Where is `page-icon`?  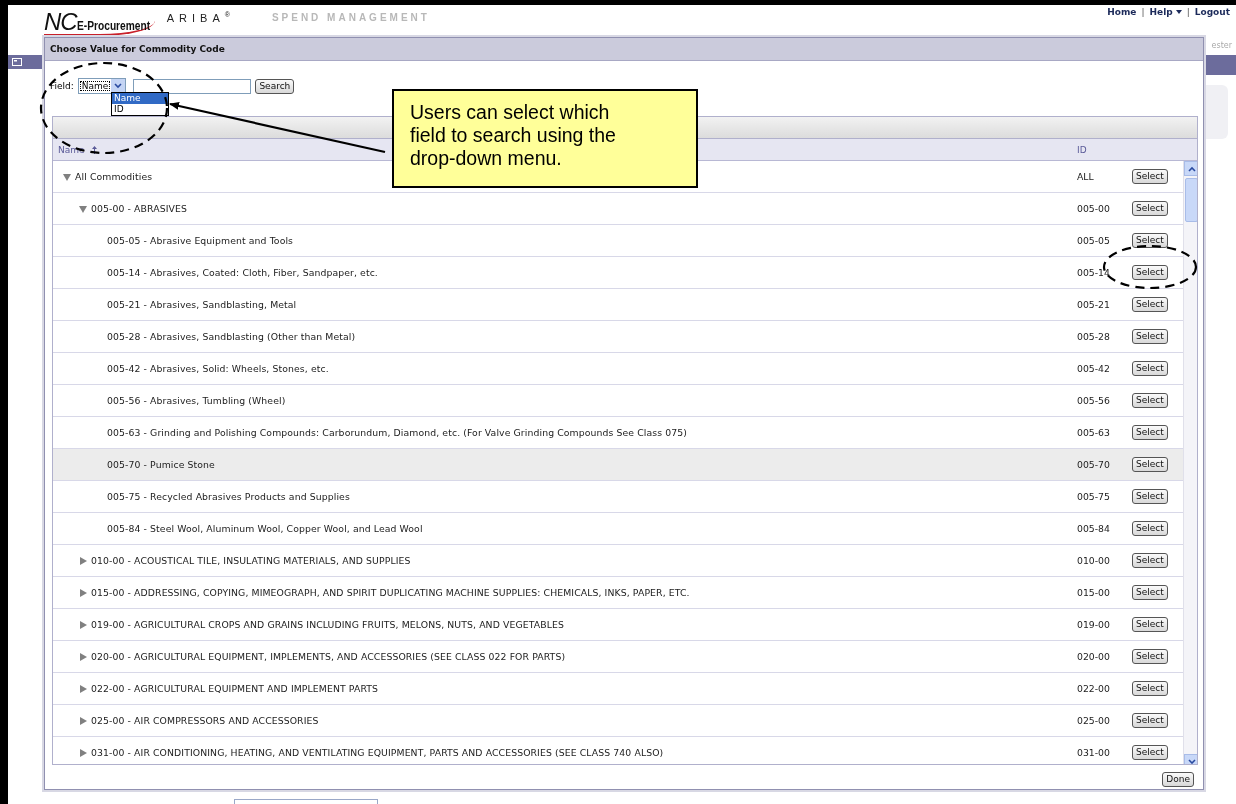 page-icon is located at coordinates (17, 62).